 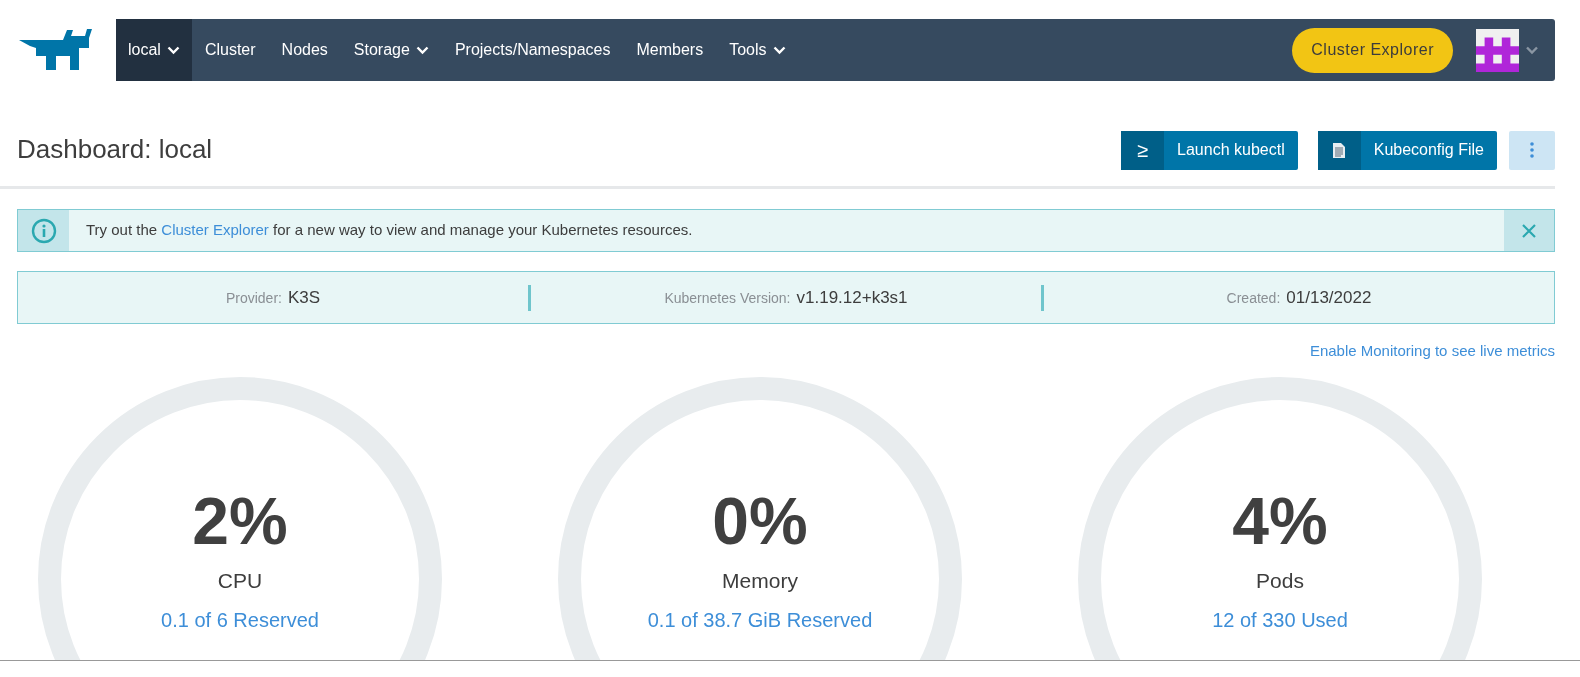 What do you see at coordinates (1253, 298) in the screenshot?
I see `info-label: Created:` at bounding box center [1253, 298].